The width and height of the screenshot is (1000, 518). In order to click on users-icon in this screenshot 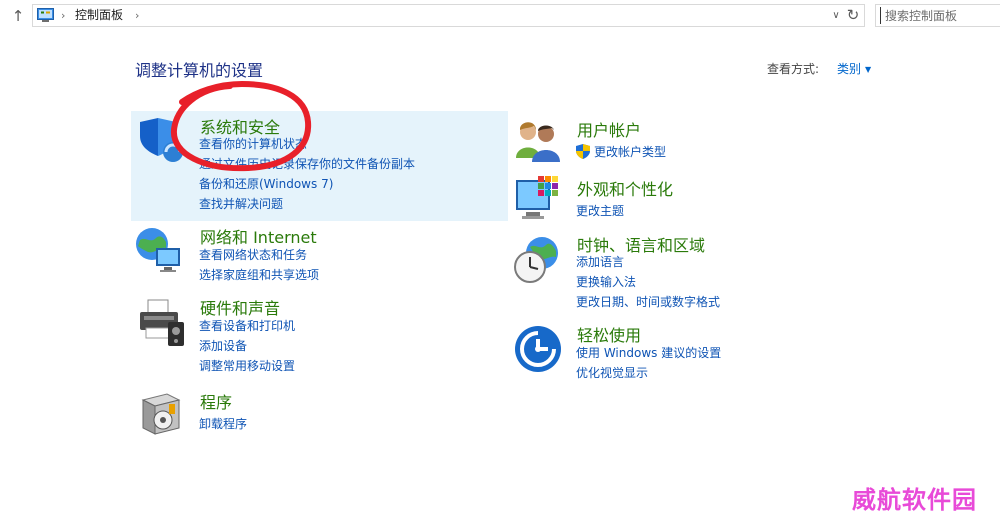, I will do `click(538, 142)`.